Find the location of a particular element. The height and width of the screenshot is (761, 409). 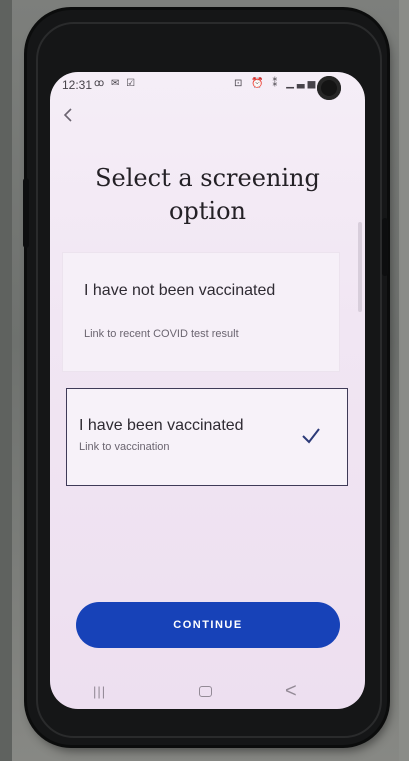

signal-icon: ▁▃▅ is located at coordinates (302, 83).